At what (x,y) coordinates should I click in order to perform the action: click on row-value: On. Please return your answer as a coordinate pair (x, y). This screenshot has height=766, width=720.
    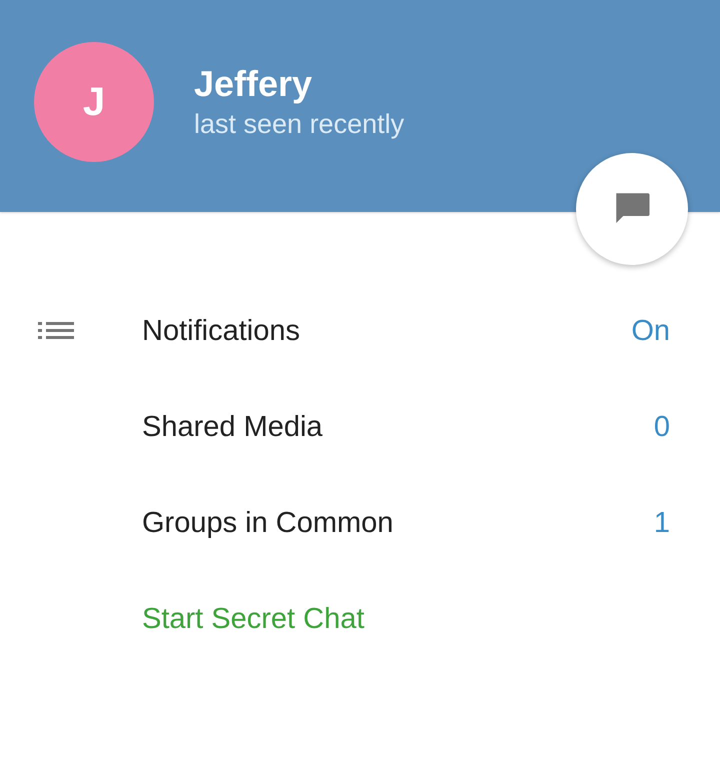
    Looking at the image, I should click on (650, 332).